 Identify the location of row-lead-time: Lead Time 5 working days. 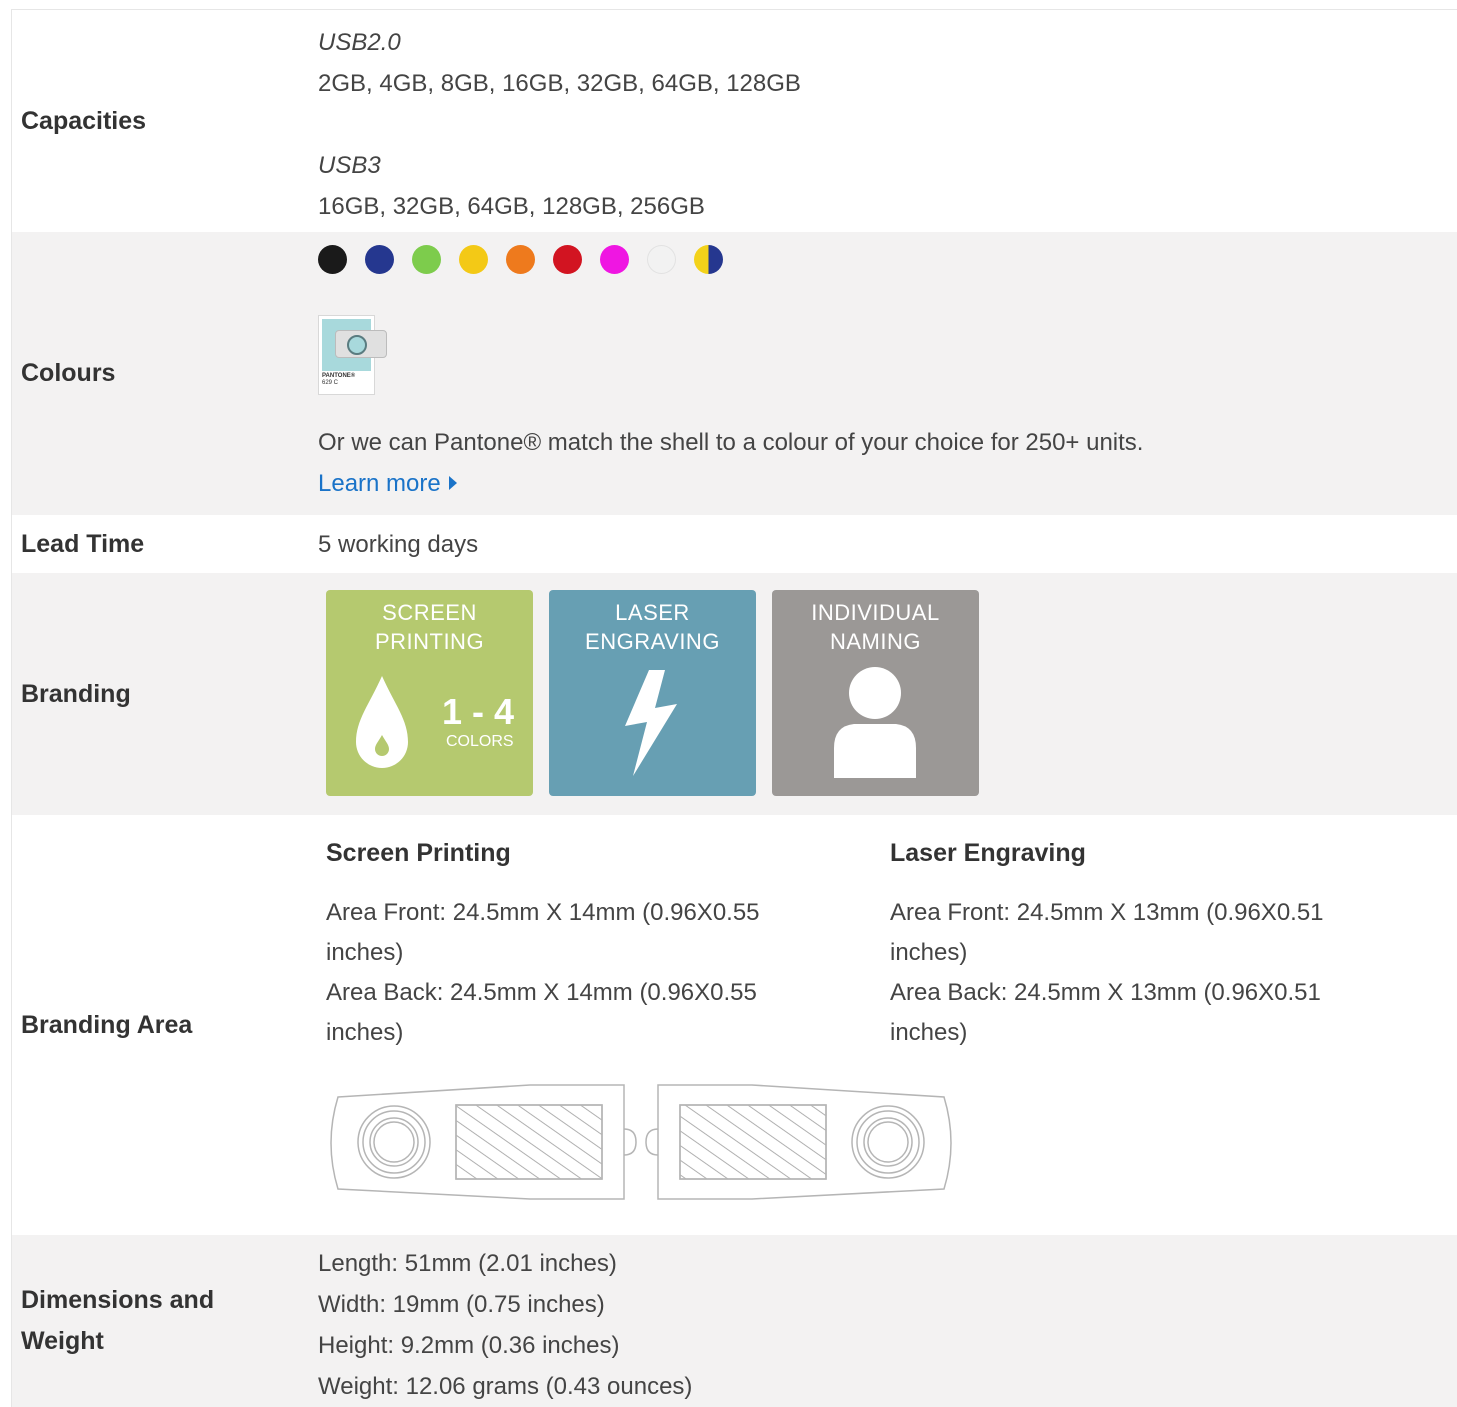
(734, 544).